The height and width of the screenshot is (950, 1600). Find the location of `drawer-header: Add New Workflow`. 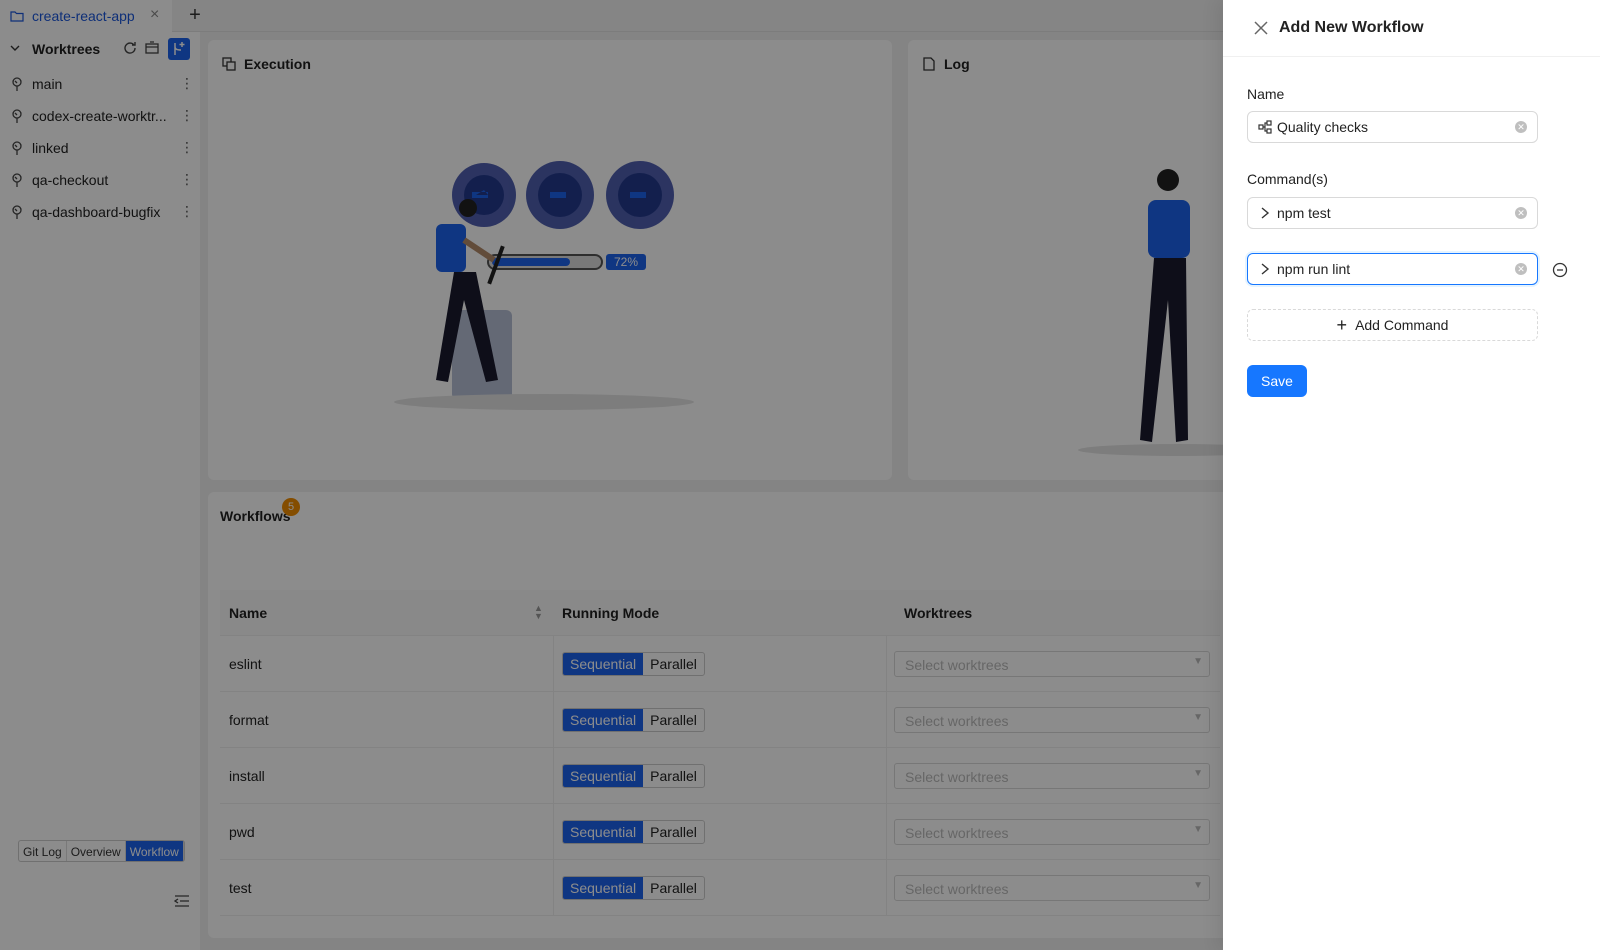

drawer-header: Add New Workflow is located at coordinates (1411, 28).